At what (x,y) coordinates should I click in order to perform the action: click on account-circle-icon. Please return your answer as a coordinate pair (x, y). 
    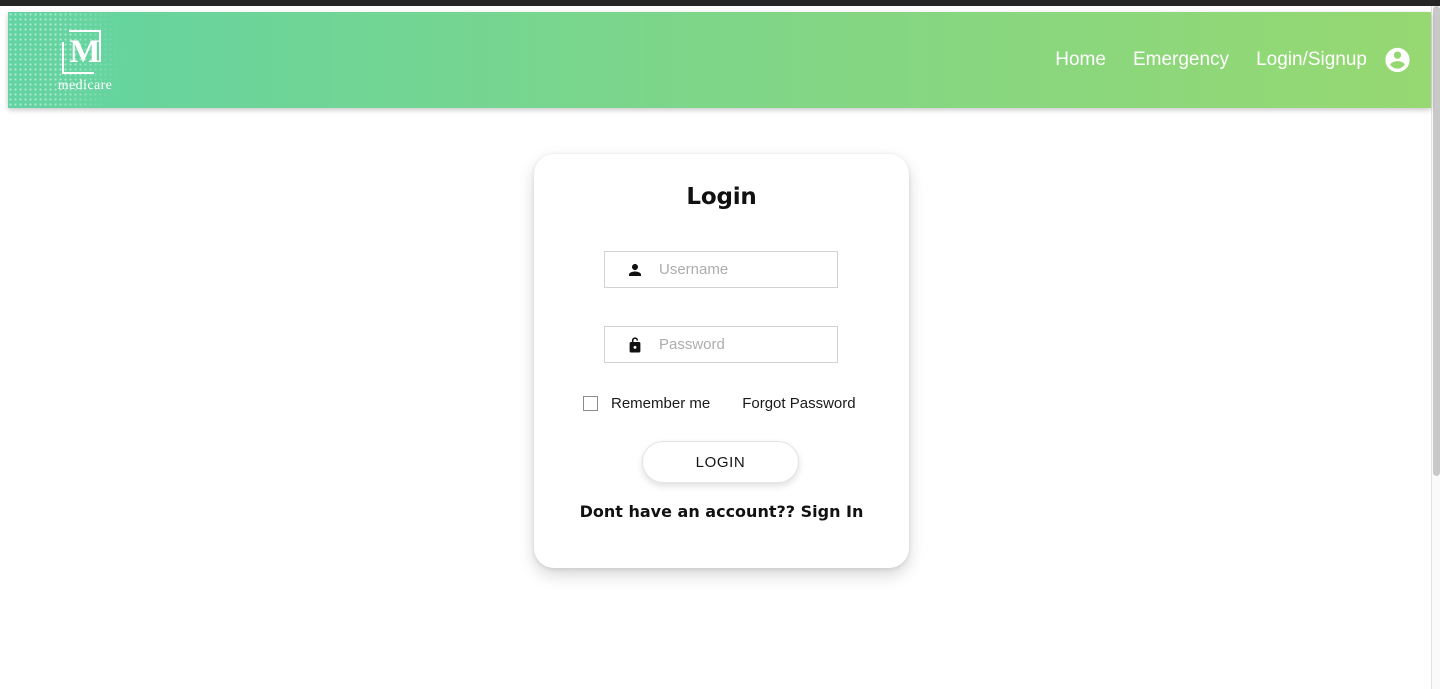
    Looking at the image, I should click on (1397, 60).